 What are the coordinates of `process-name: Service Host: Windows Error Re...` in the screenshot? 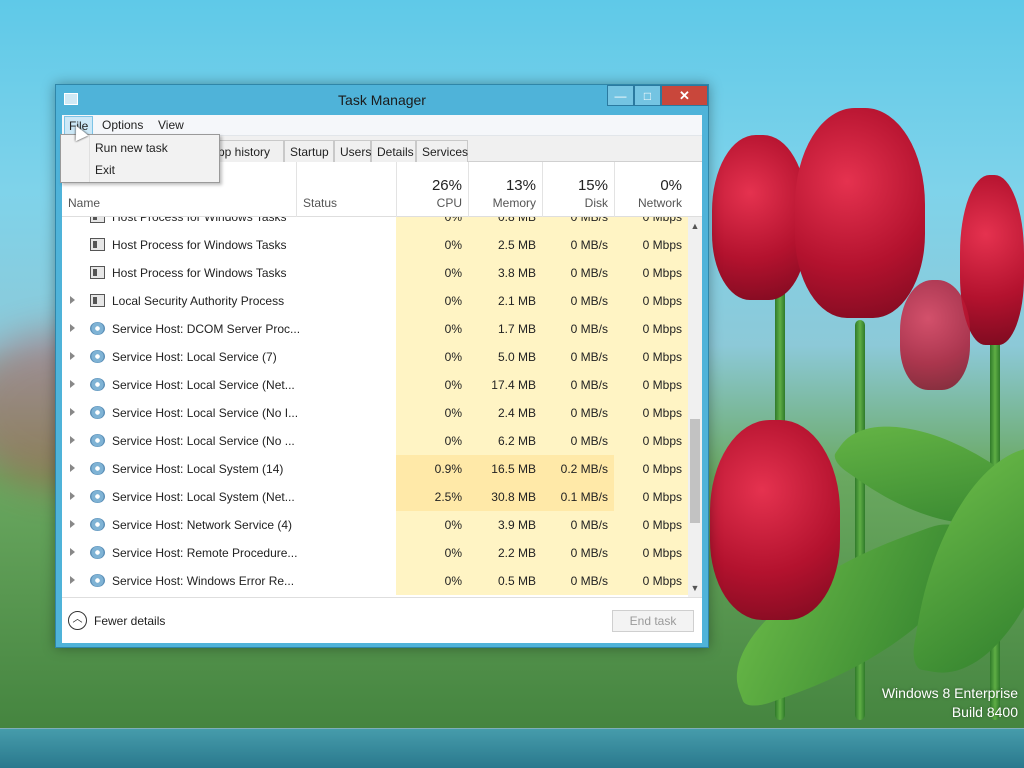 It's located at (203, 581).